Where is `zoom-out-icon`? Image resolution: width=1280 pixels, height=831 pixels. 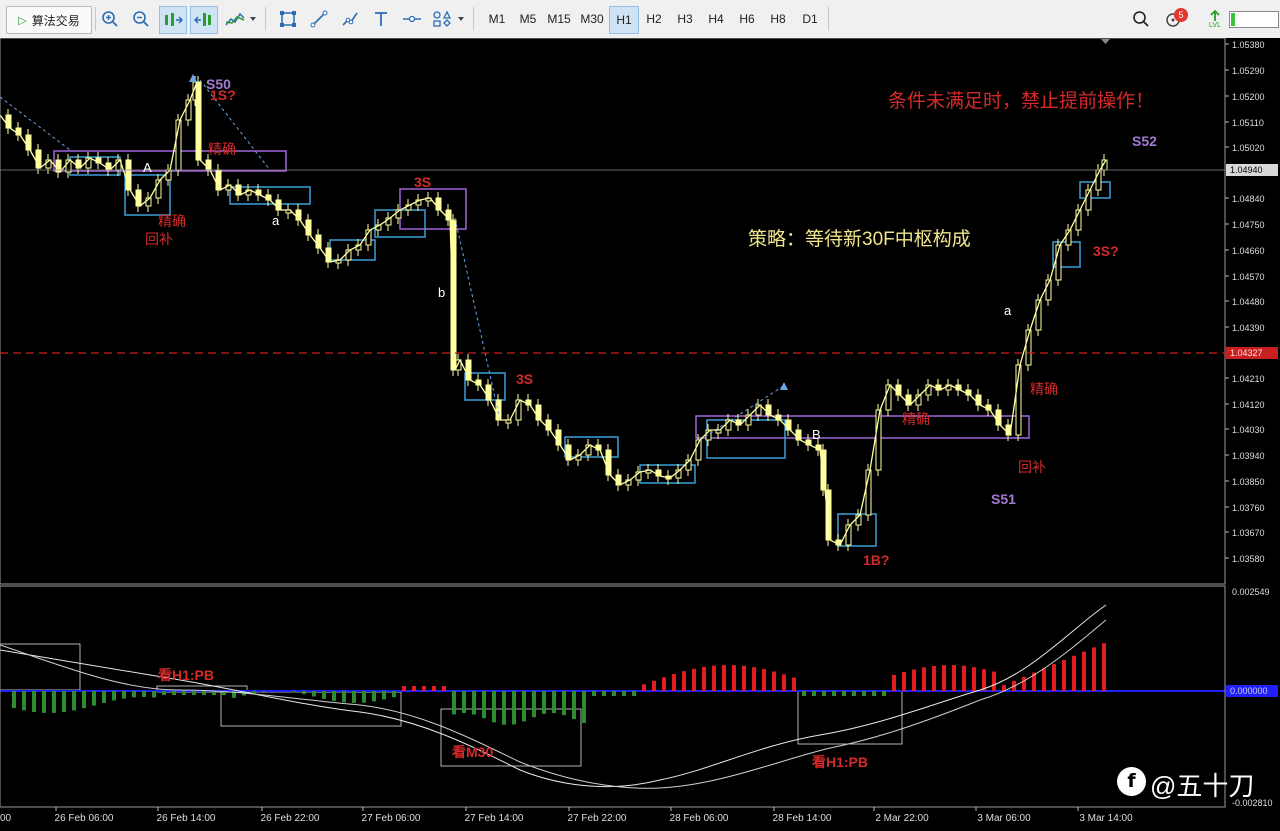
zoom-out-icon is located at coordinates (141, 19).